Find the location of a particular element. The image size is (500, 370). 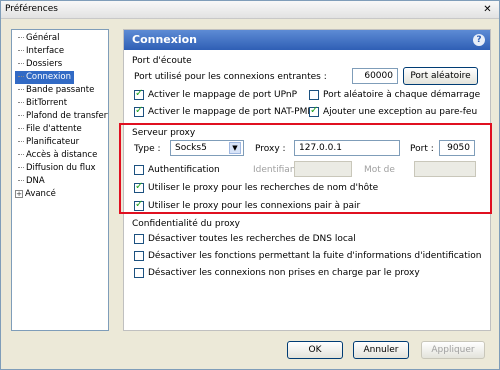

firewall-checkbox is located at coordinates (314, 111).